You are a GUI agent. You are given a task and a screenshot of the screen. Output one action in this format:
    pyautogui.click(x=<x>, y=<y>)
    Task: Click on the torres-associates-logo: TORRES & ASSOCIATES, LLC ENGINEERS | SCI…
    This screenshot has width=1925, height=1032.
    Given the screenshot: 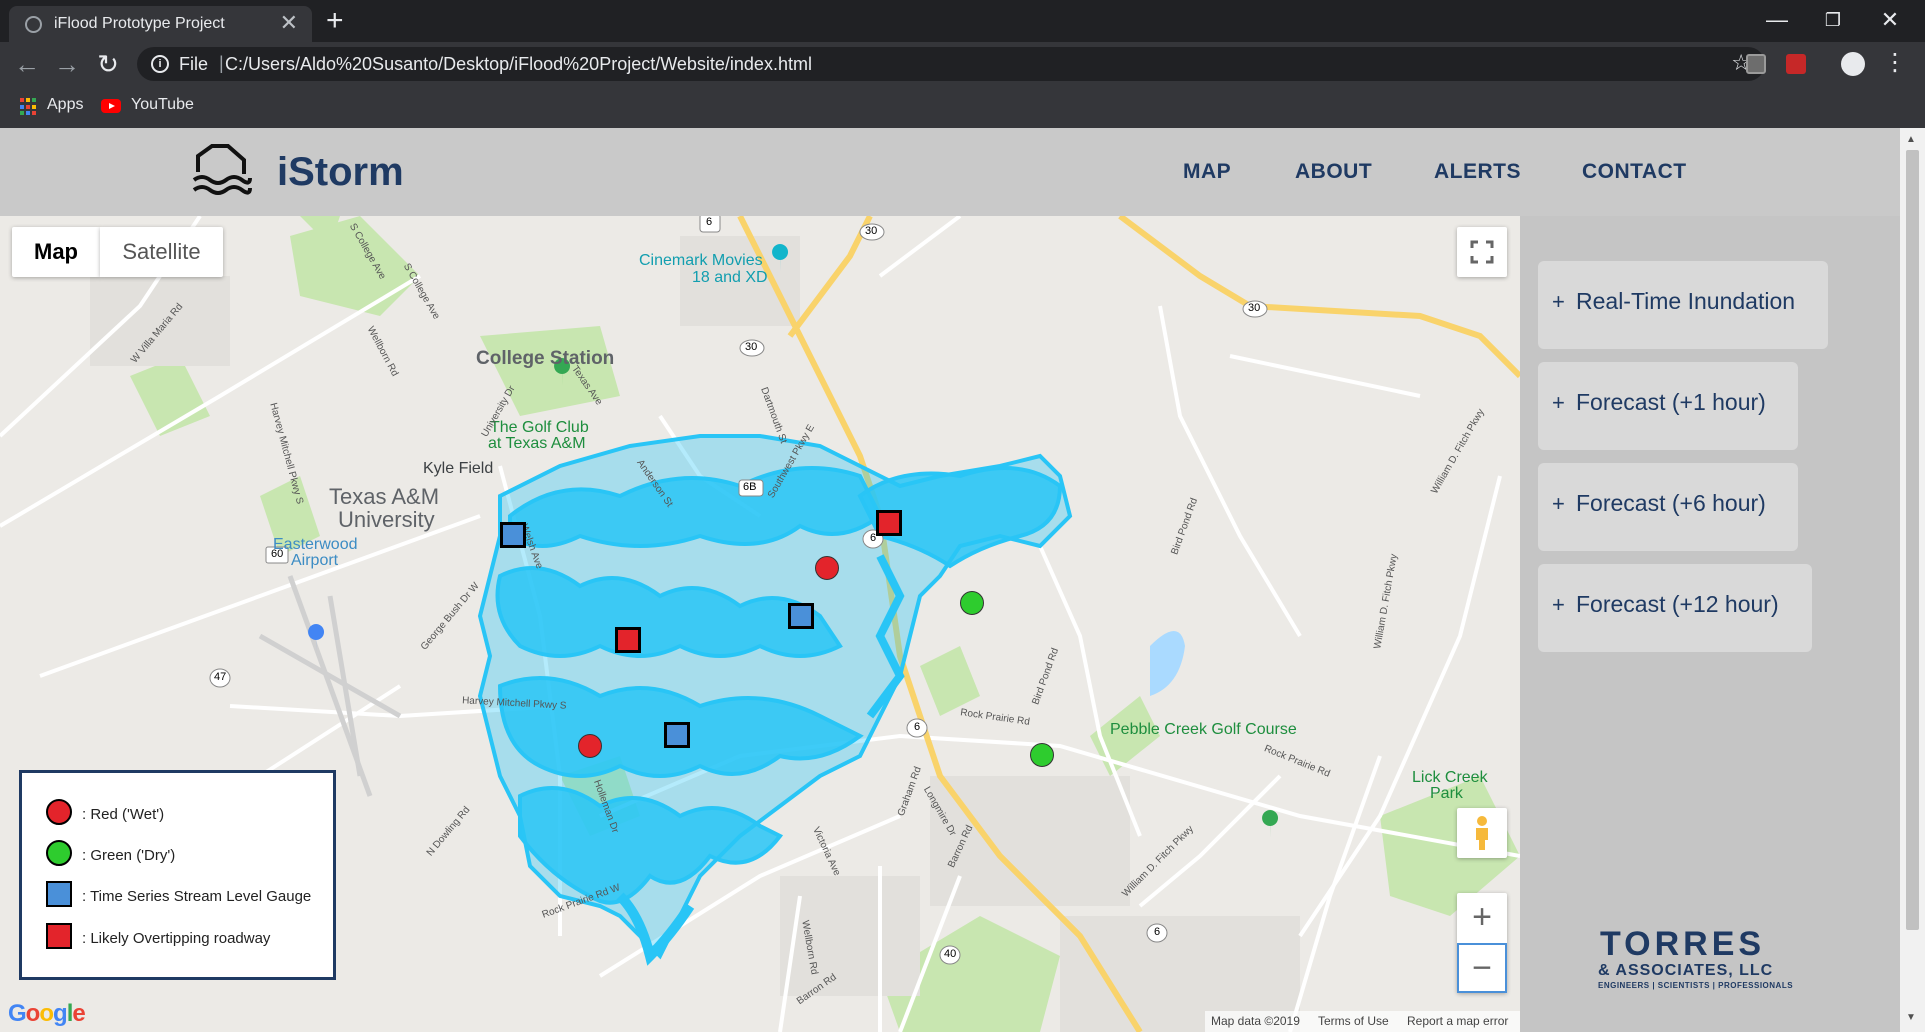 What is the action you would take?
    pyautogui.click(x=1694, y=960)
    